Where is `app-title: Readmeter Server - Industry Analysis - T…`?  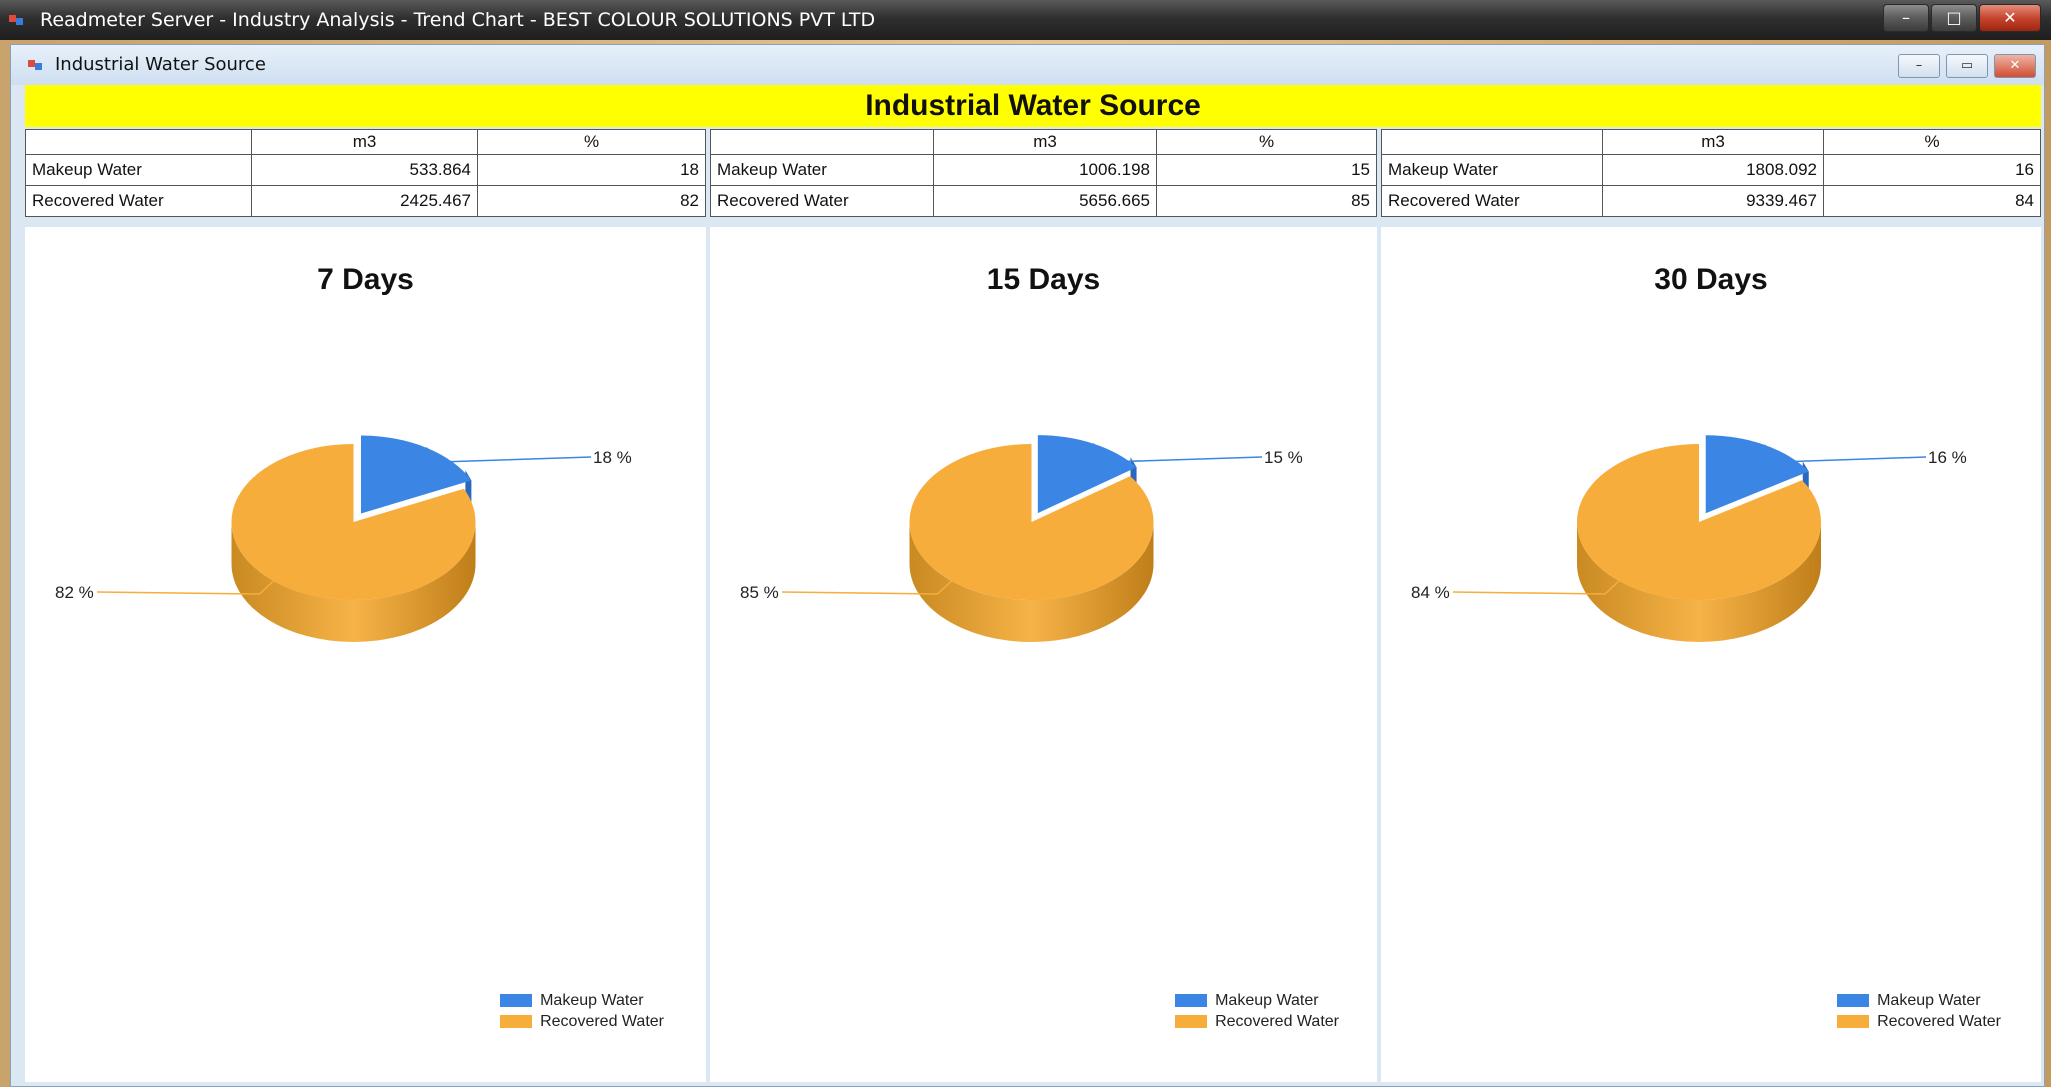
app-title: Readmeter Server - Industry Analysis - T… is located at coordinates (458, 20).